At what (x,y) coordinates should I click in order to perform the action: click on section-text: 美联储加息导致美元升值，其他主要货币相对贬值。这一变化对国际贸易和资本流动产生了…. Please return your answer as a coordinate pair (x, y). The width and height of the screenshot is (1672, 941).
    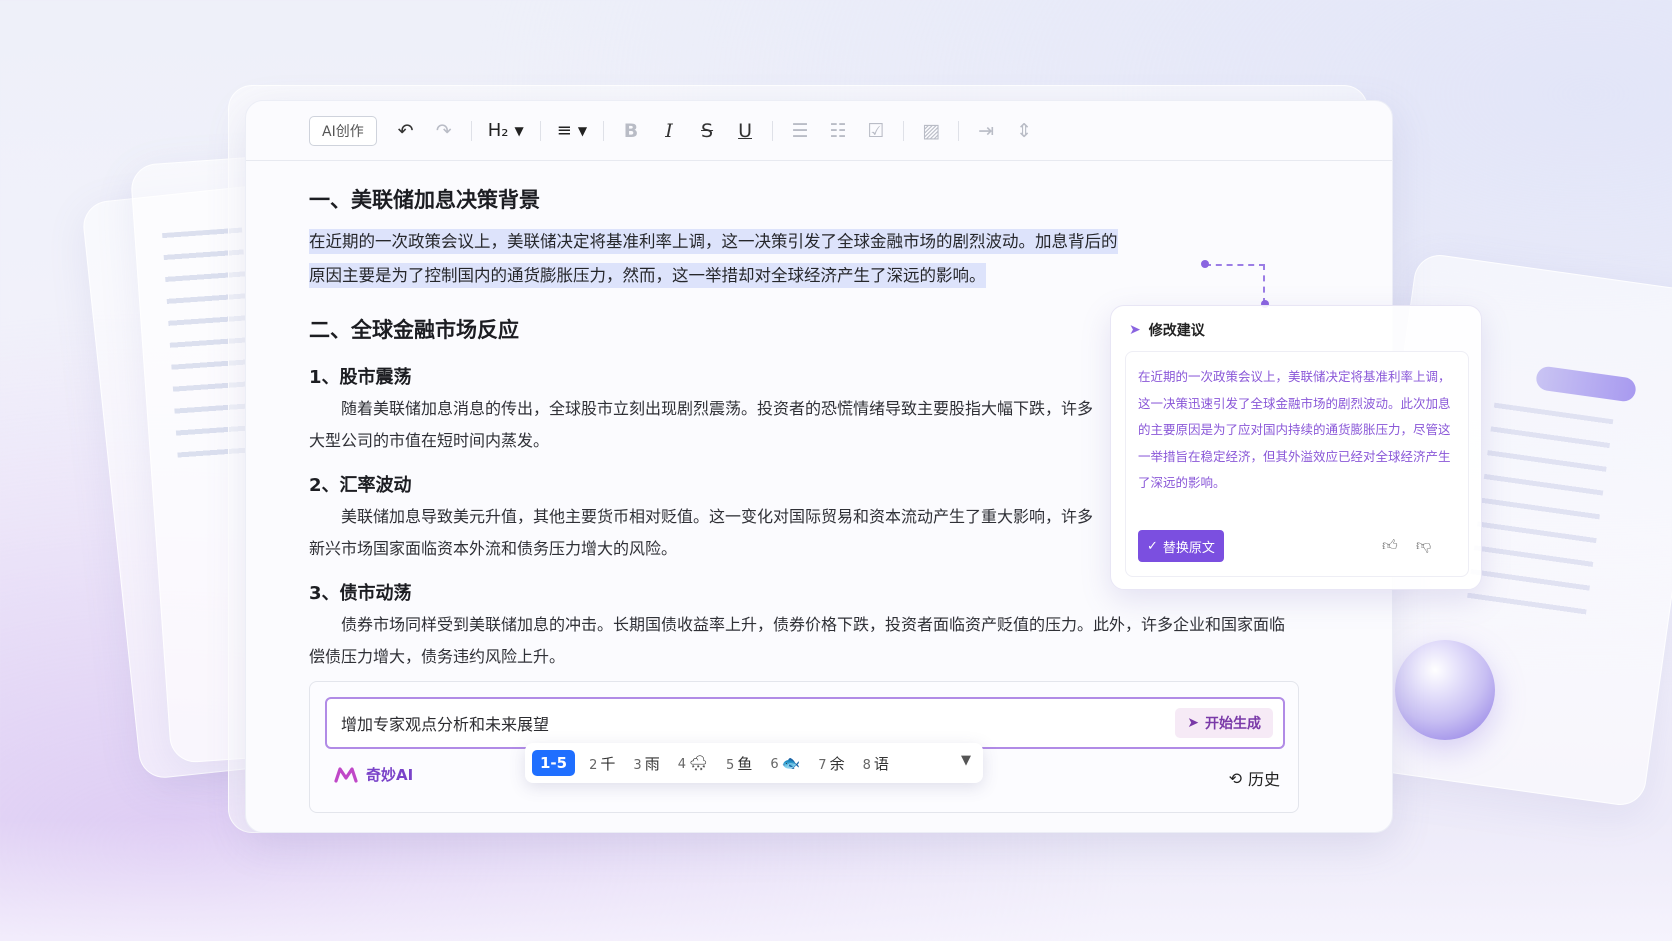
    Looking at the image, I should click on (701, 532).